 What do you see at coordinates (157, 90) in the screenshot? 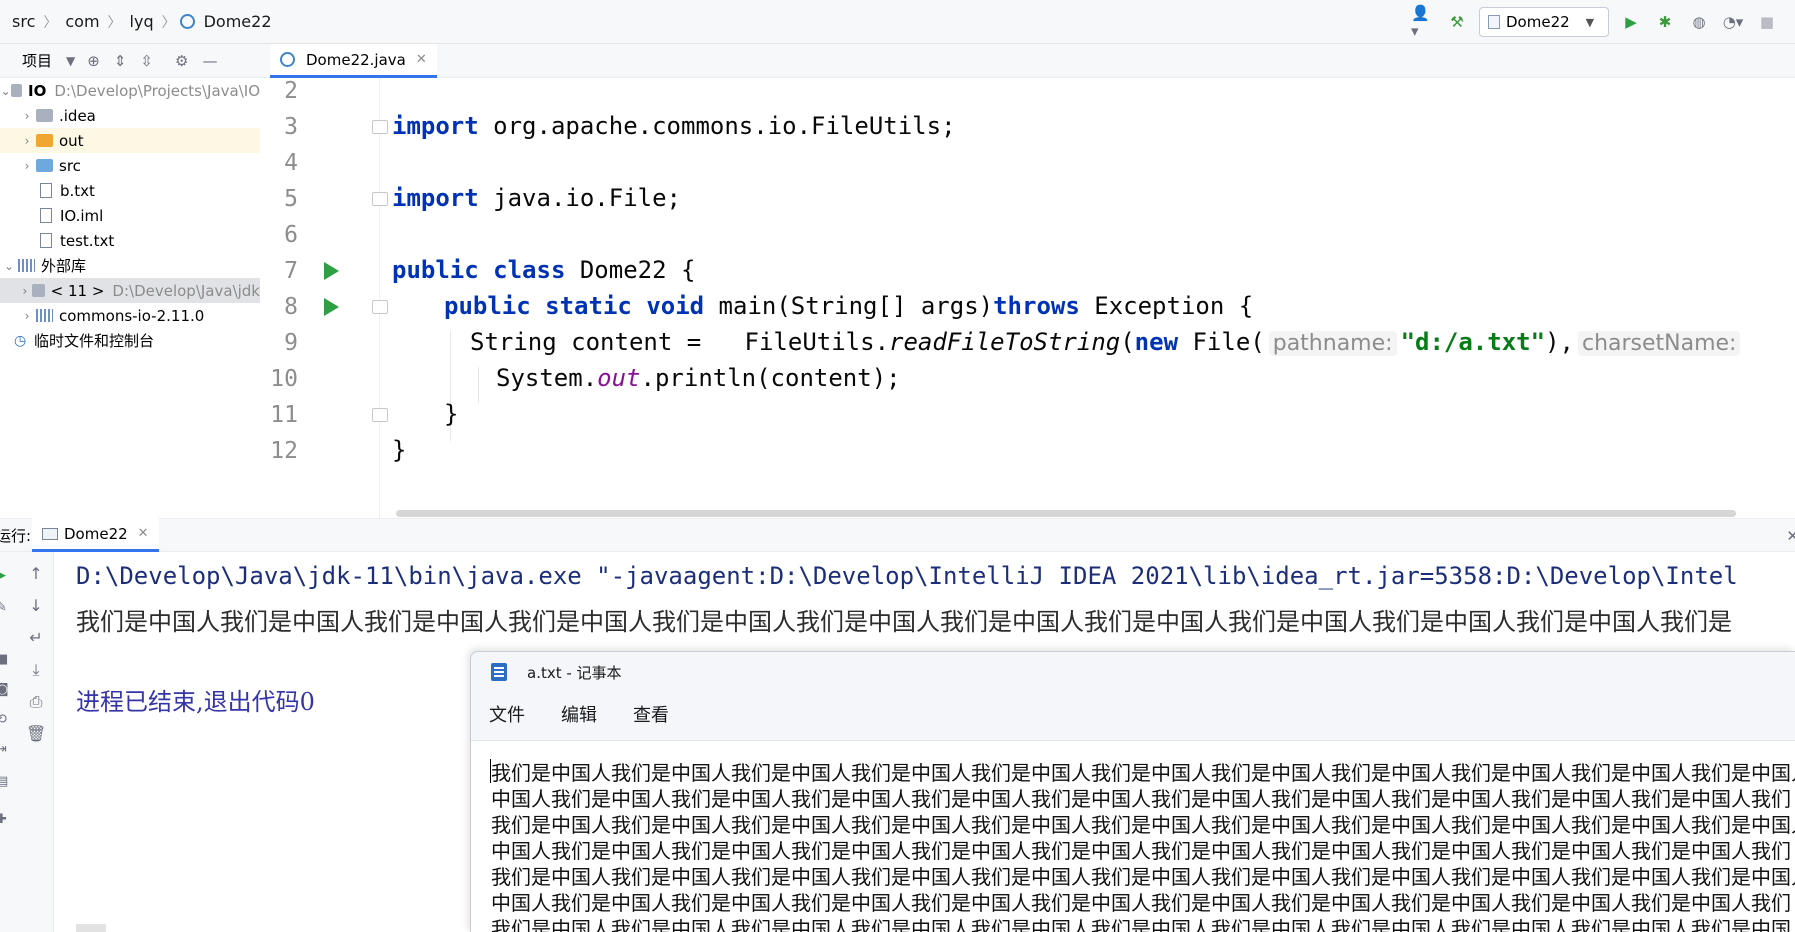
I see `tree-item-path: D:\Develop\Projects\Java\IO` at bounding box center [157, 90].